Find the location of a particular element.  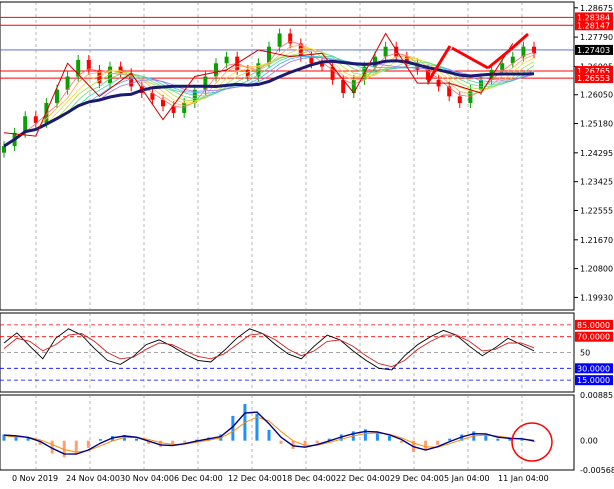

date-tick-label: 12 Dec 04:00 is located at coordinates (255, 478).